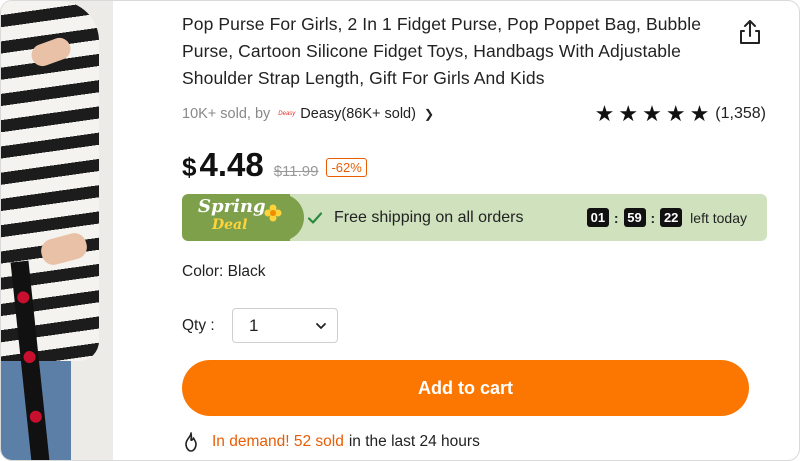 The height and width of the screenshot is (461, 800). I want to click on rating: ★★★★★ (1,358), so click(680, 114).